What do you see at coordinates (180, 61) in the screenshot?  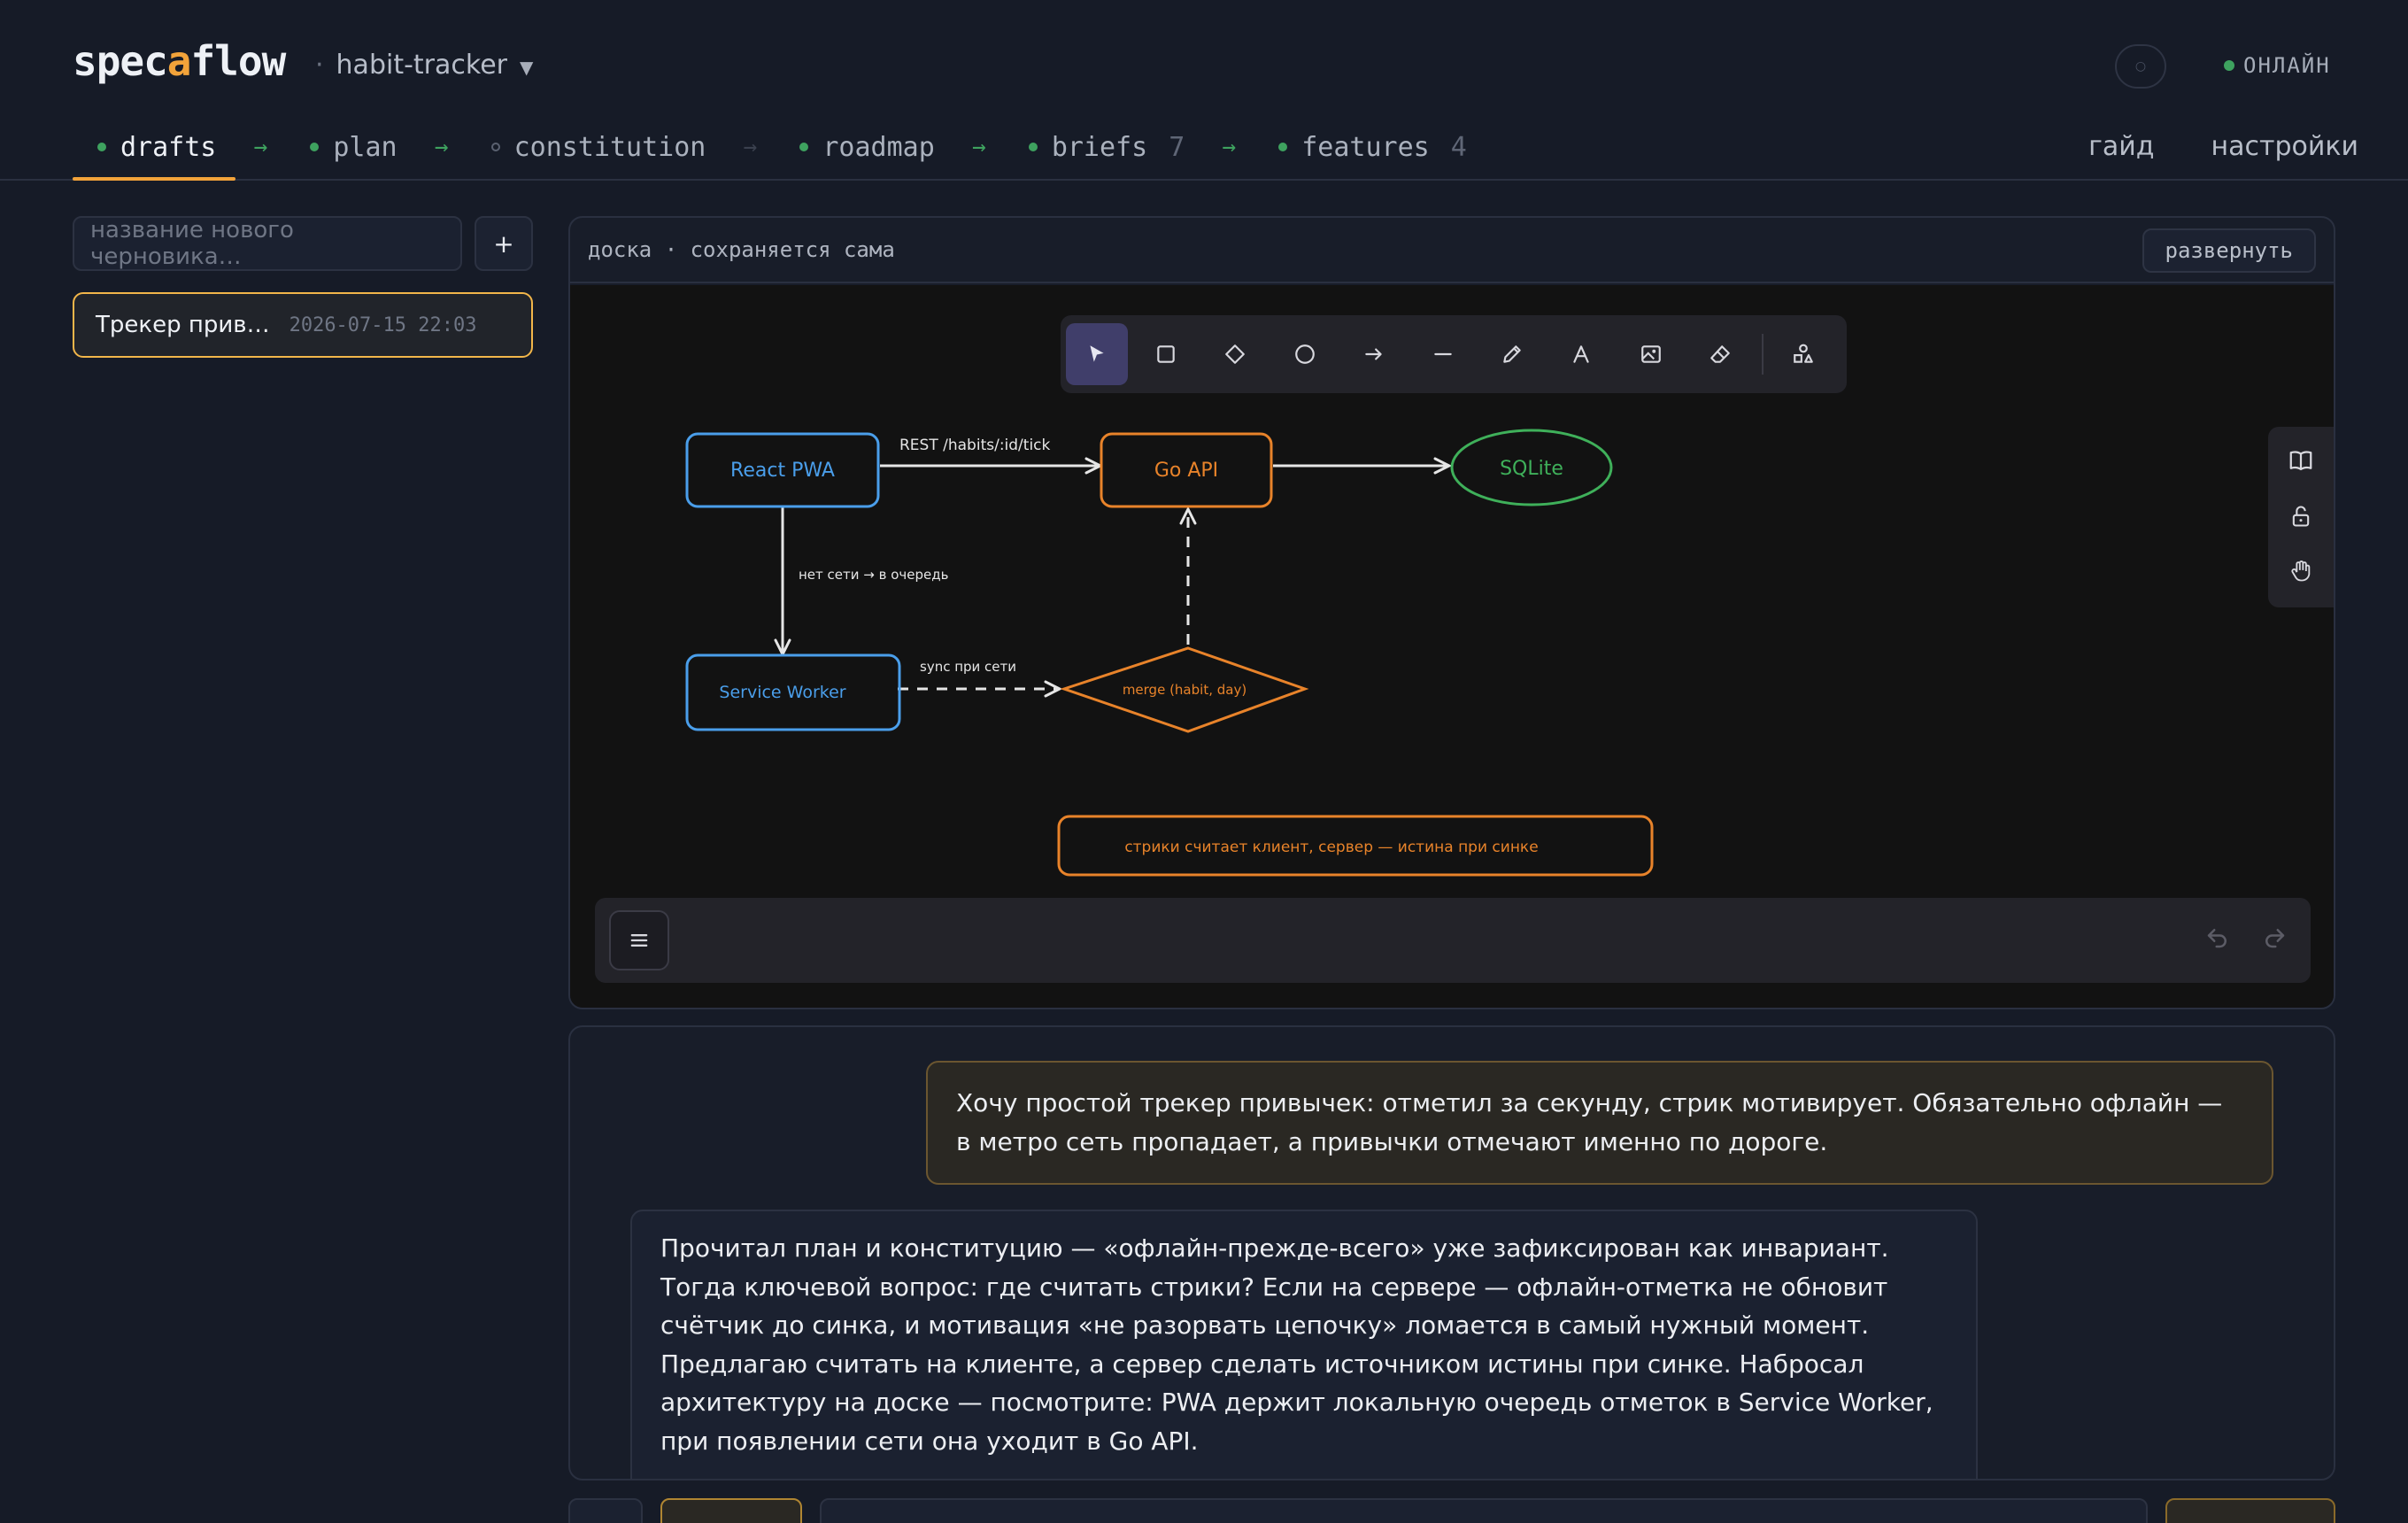 I see `app-logo: specaflow` at bounding box center [180, 61].